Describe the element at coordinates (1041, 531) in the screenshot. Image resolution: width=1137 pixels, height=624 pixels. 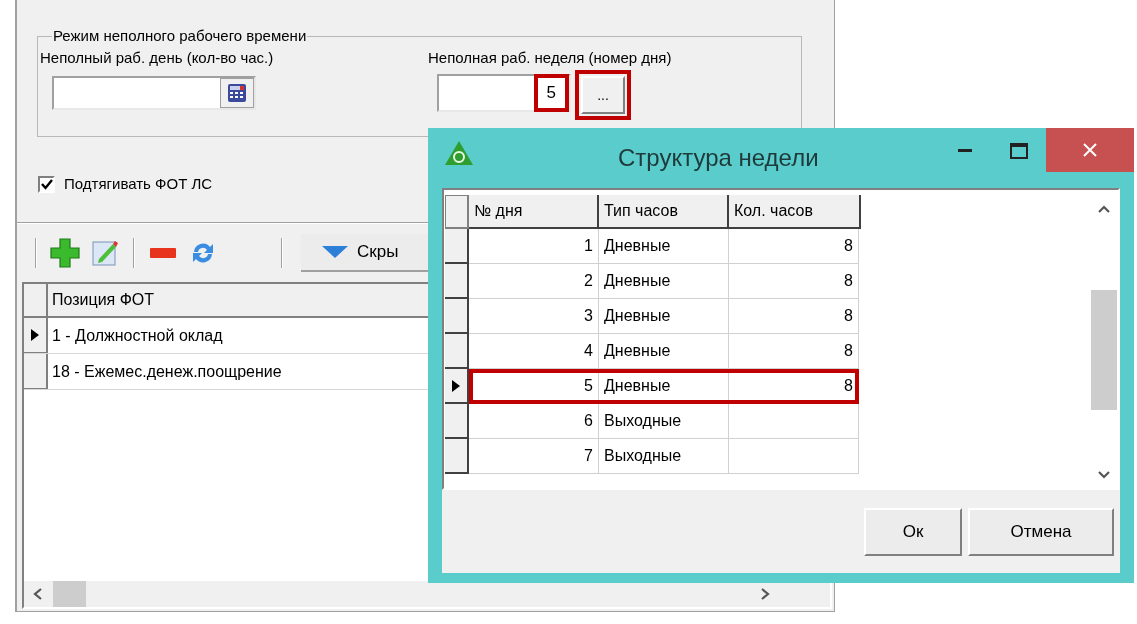
I see `cancel-button: Отмена` at that location.